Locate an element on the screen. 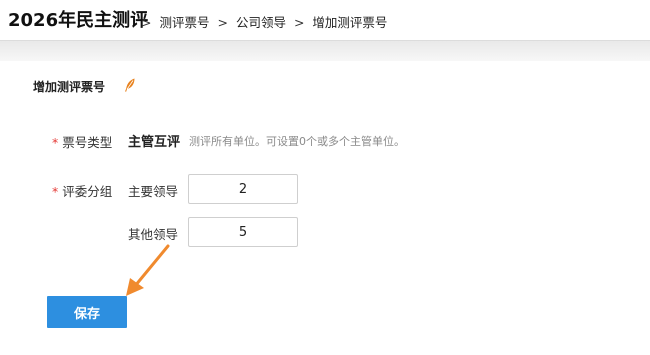 The image size is (650, 355). page-title: 2026年民主测评 is located at coordinates (78, 20).